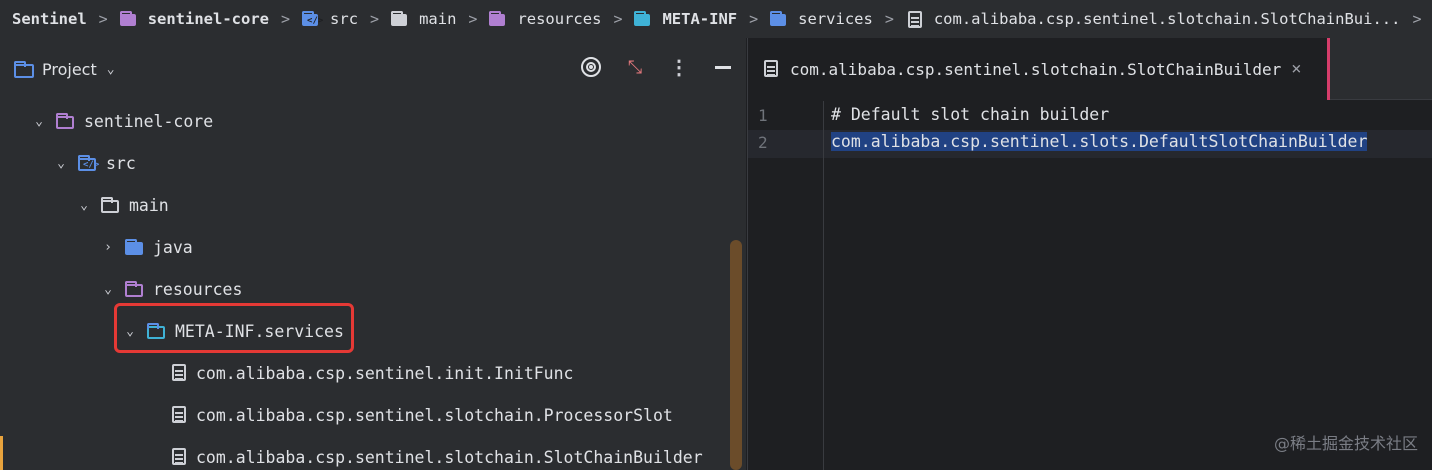 The height and width of the screenshot is (470, 1432). What do you see at coordinates (49, 19) in the screenshot?
I see `breadcrumb-item-sentinel: Sentinel` at bounding box center [49, 19].